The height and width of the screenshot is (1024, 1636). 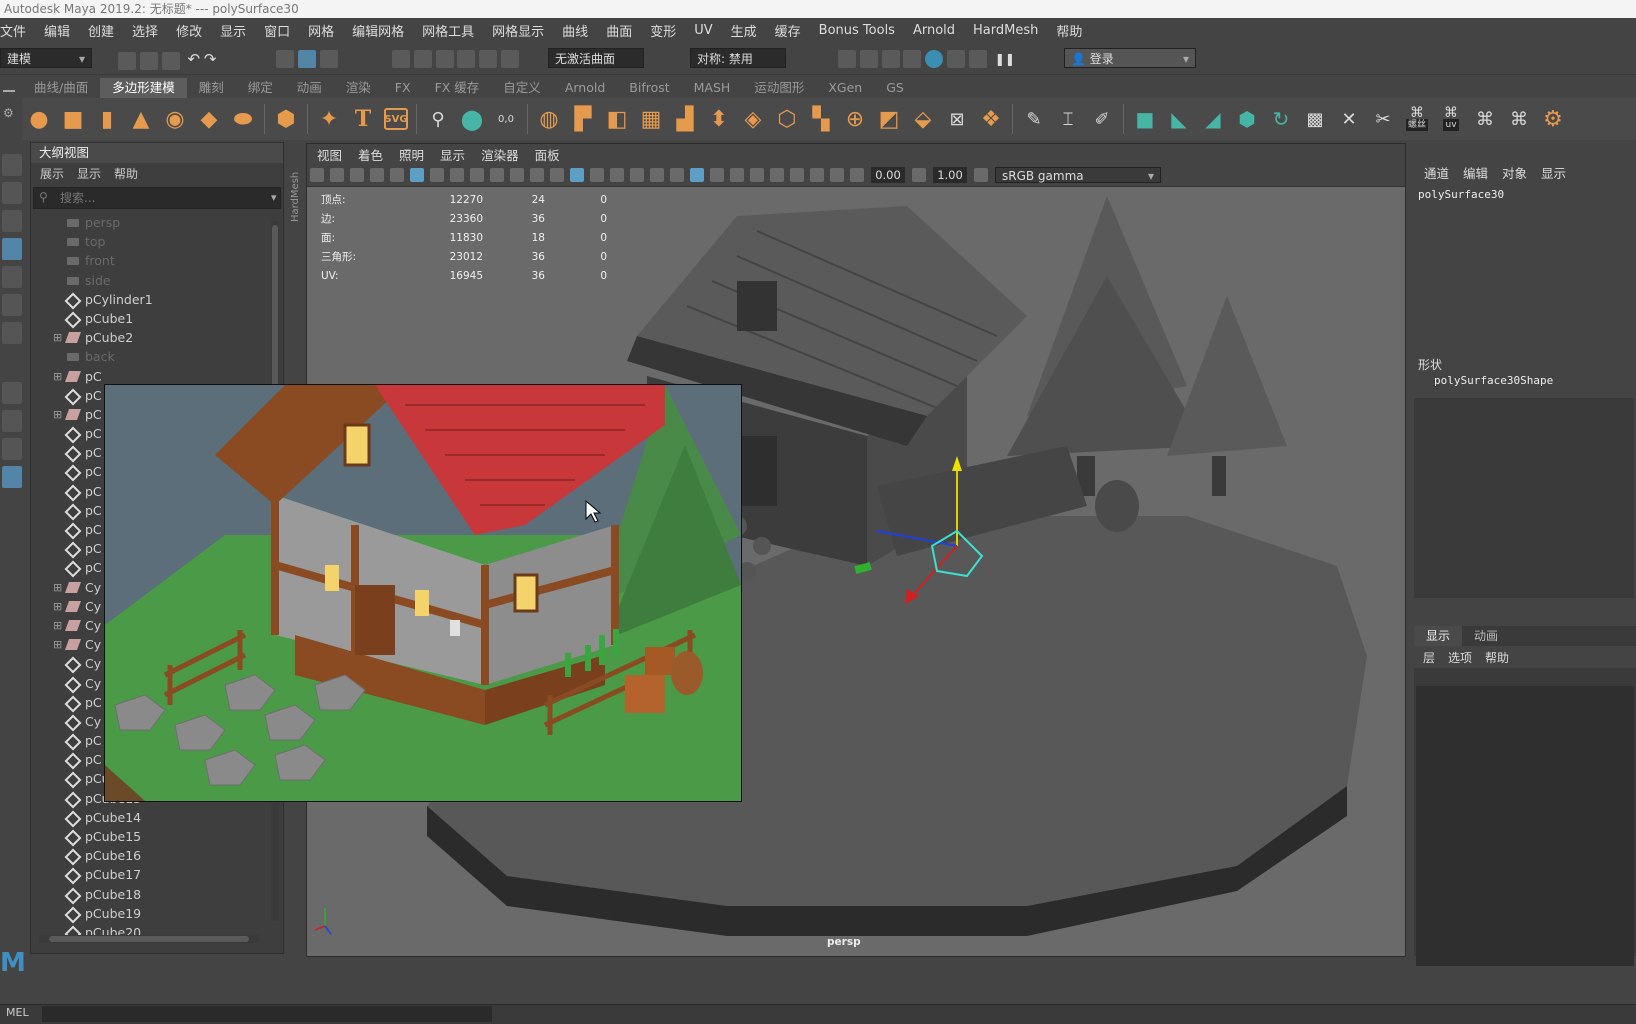 I want to click on layer-menu-item: 帮助, so click(x=1497, y=657).